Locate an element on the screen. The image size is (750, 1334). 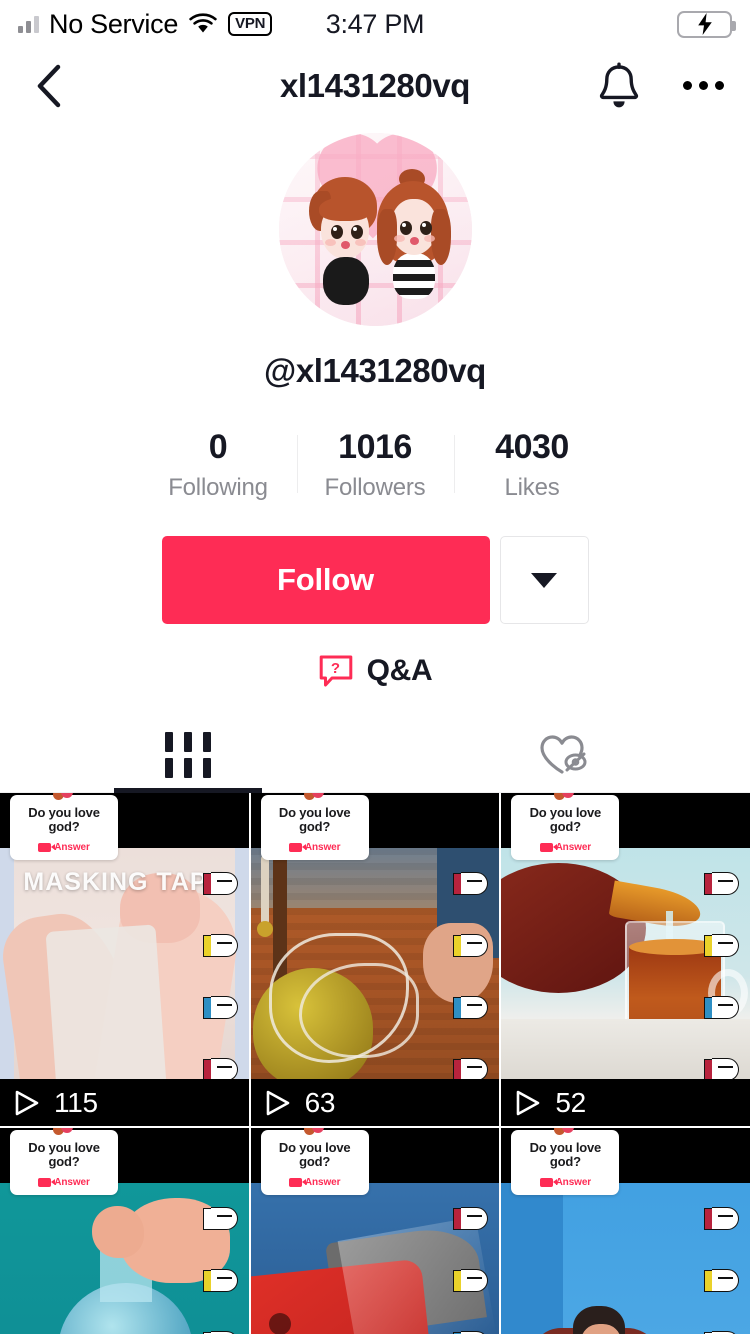
tab-videos is located at coordinates (187, 755).